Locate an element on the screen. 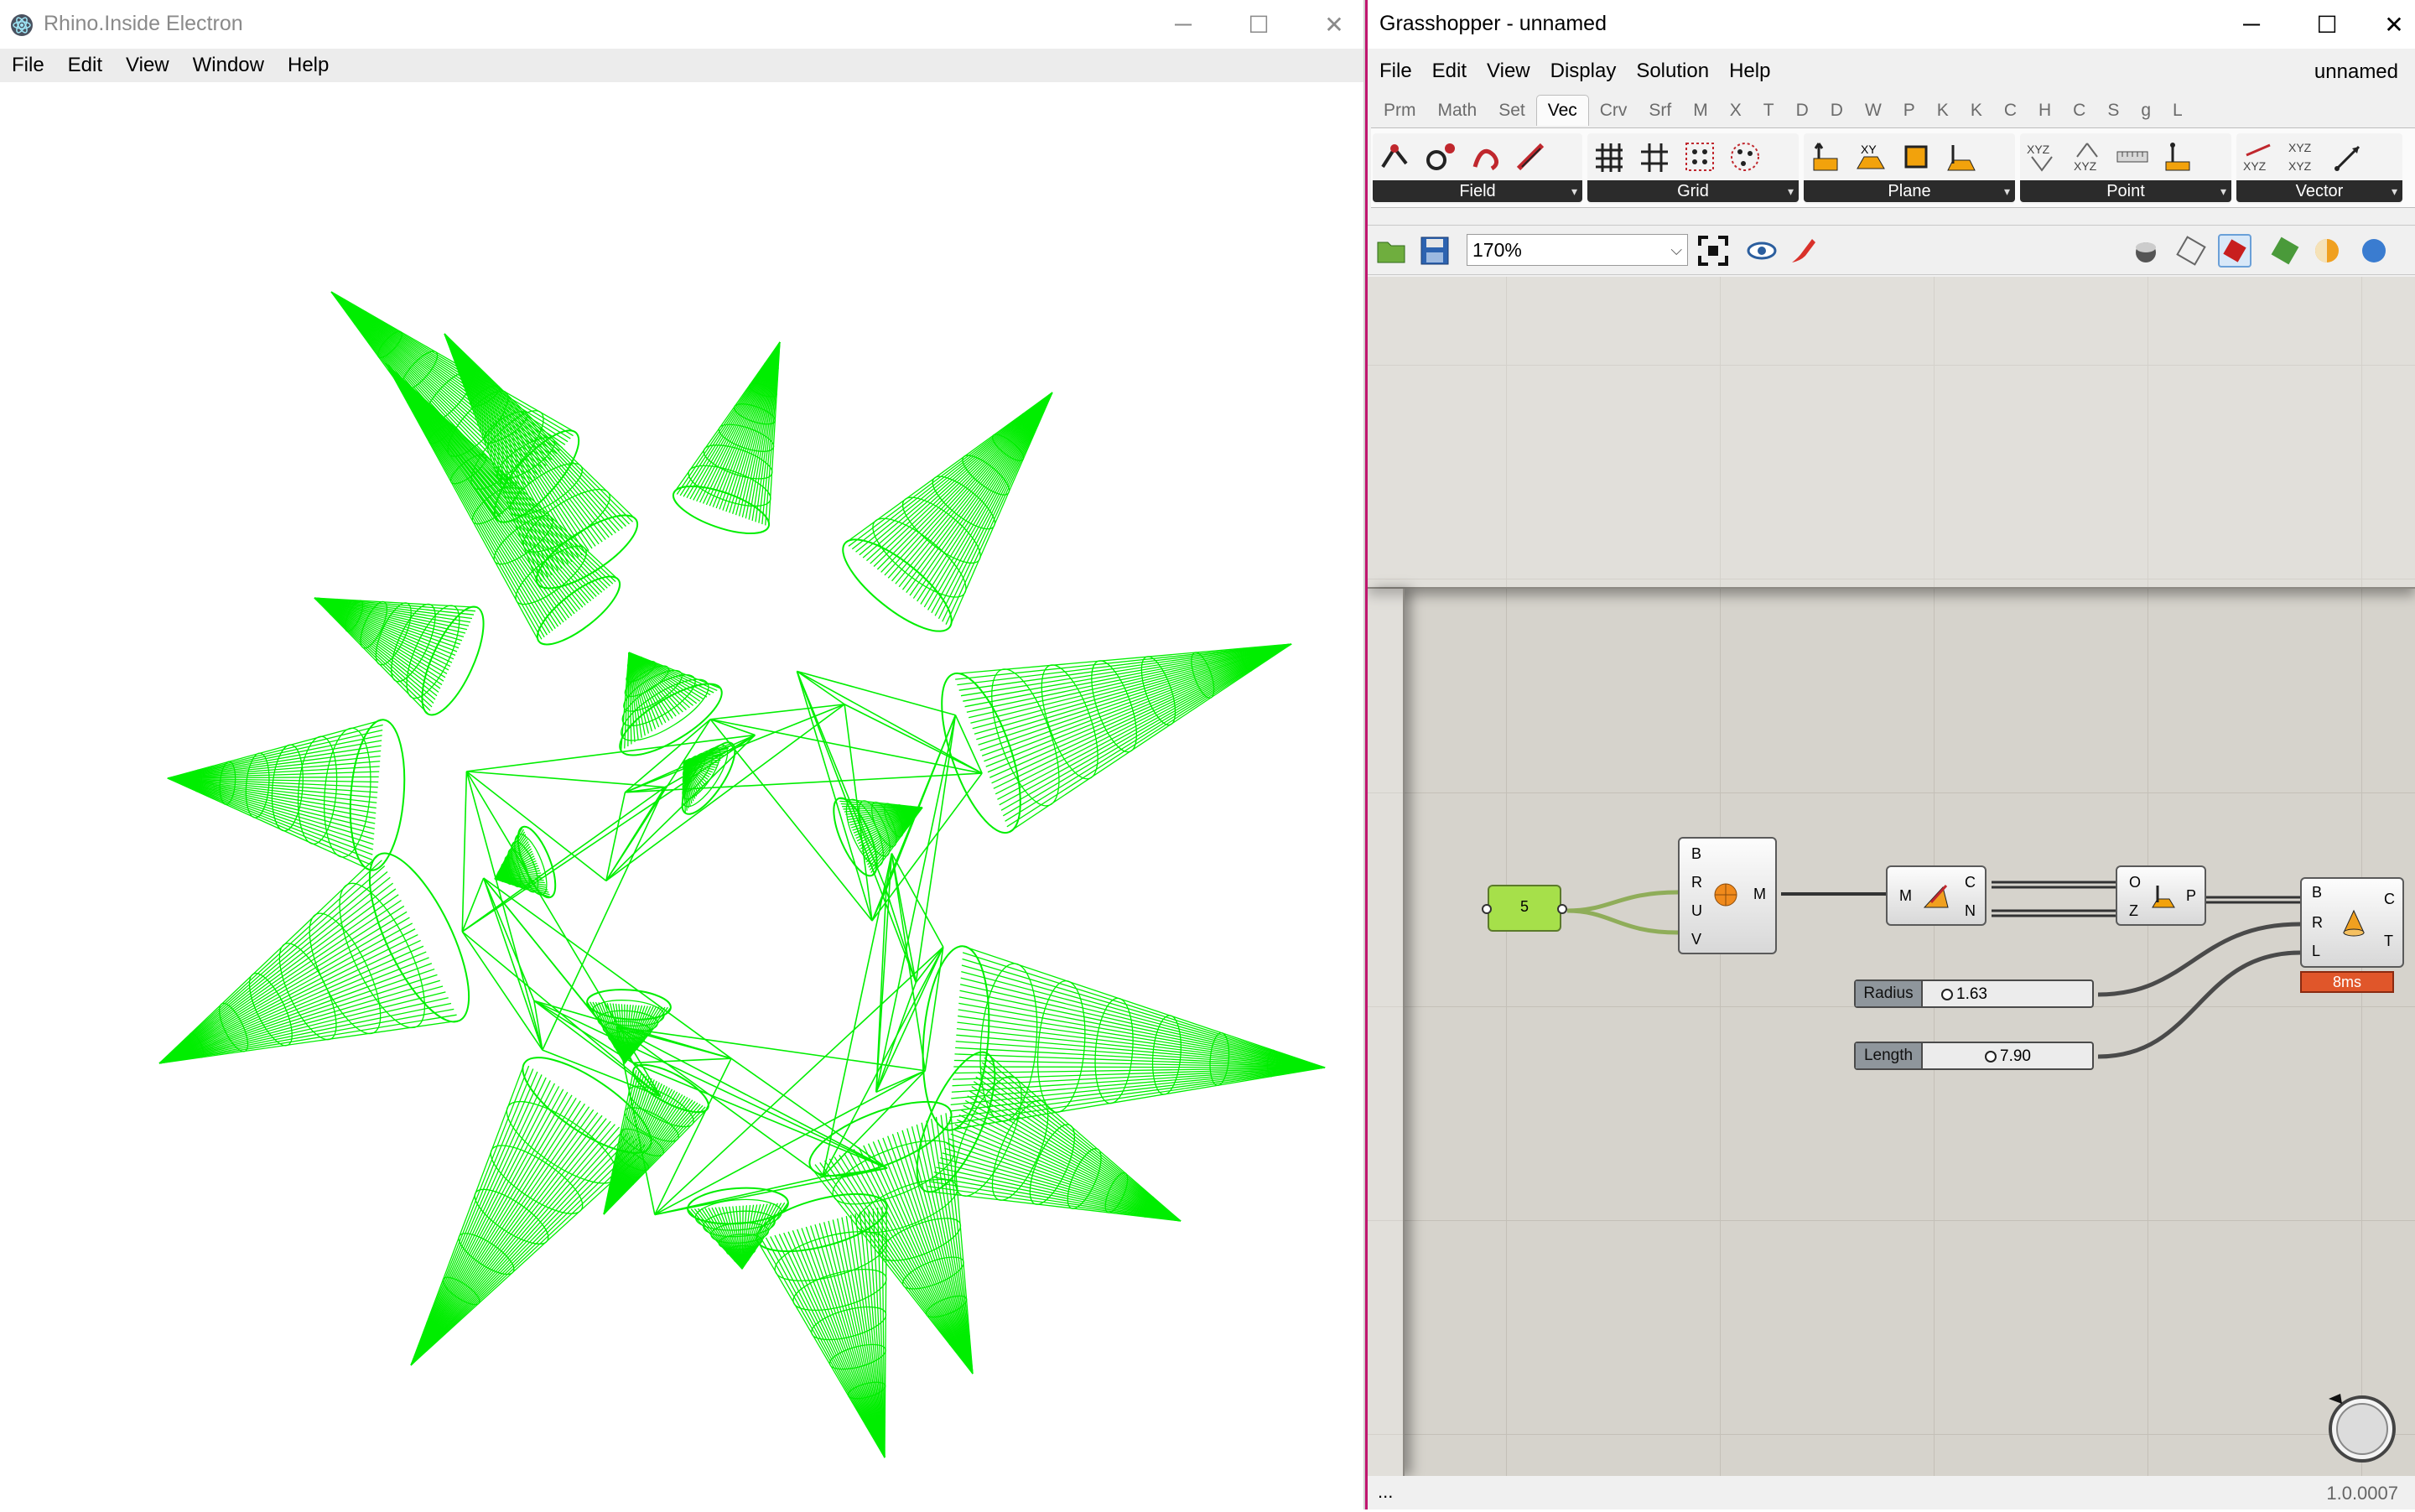  ribbon-group-field: Field ▾ is located at coordinates (1477, 168).